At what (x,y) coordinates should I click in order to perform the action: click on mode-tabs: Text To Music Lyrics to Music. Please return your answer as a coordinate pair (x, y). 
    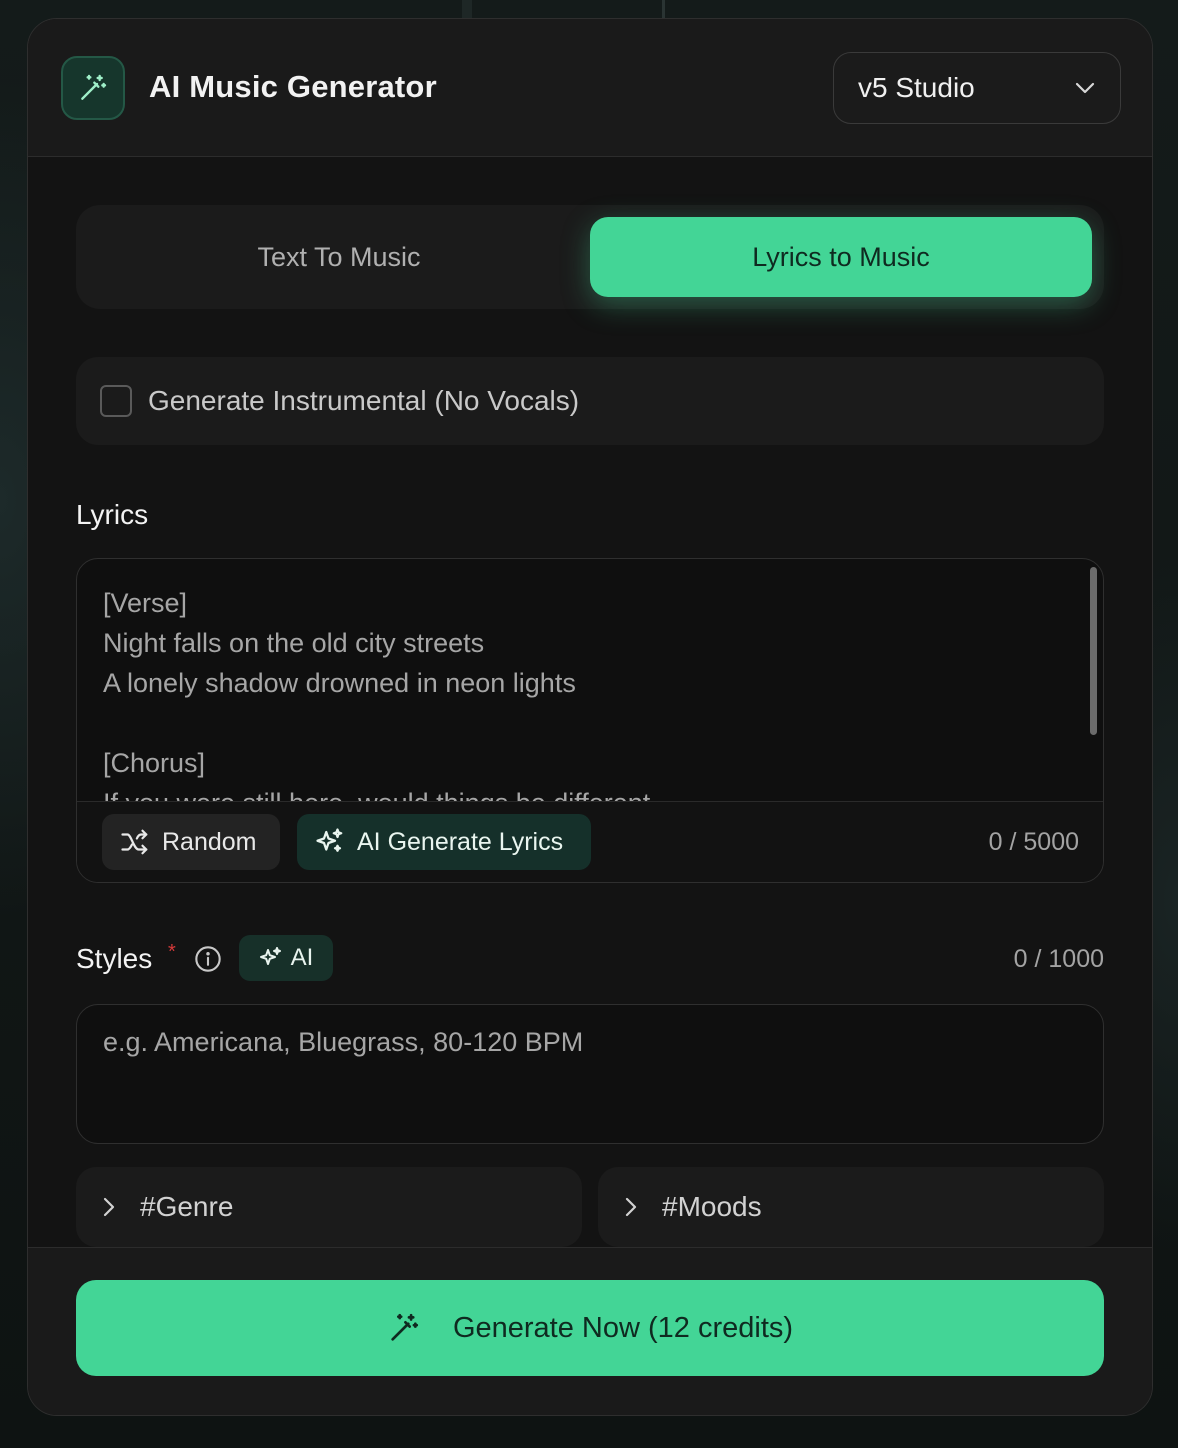
    Looking at the image, I should click on (590, 257).